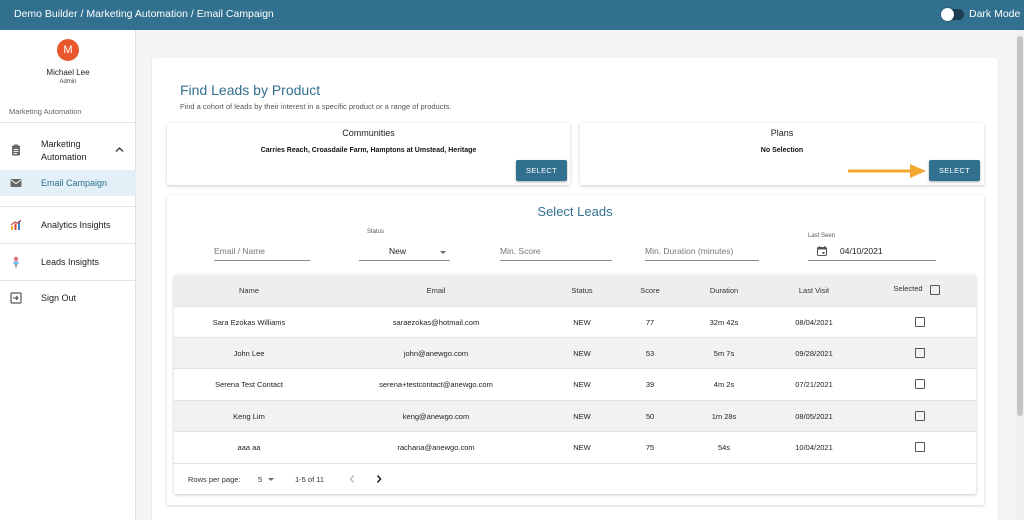 The width and height of the screenshot is (1024, 520). I want to click on cell-name: Serena Test Contact, so click(249, 384).